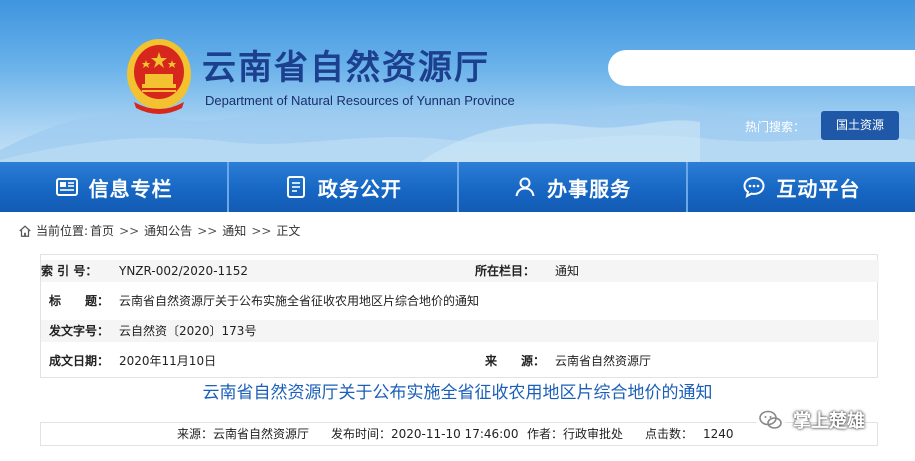  I want to click on meta-publish-time: 发布时间：2020-11-10 17:46:00, so click(425, 434).